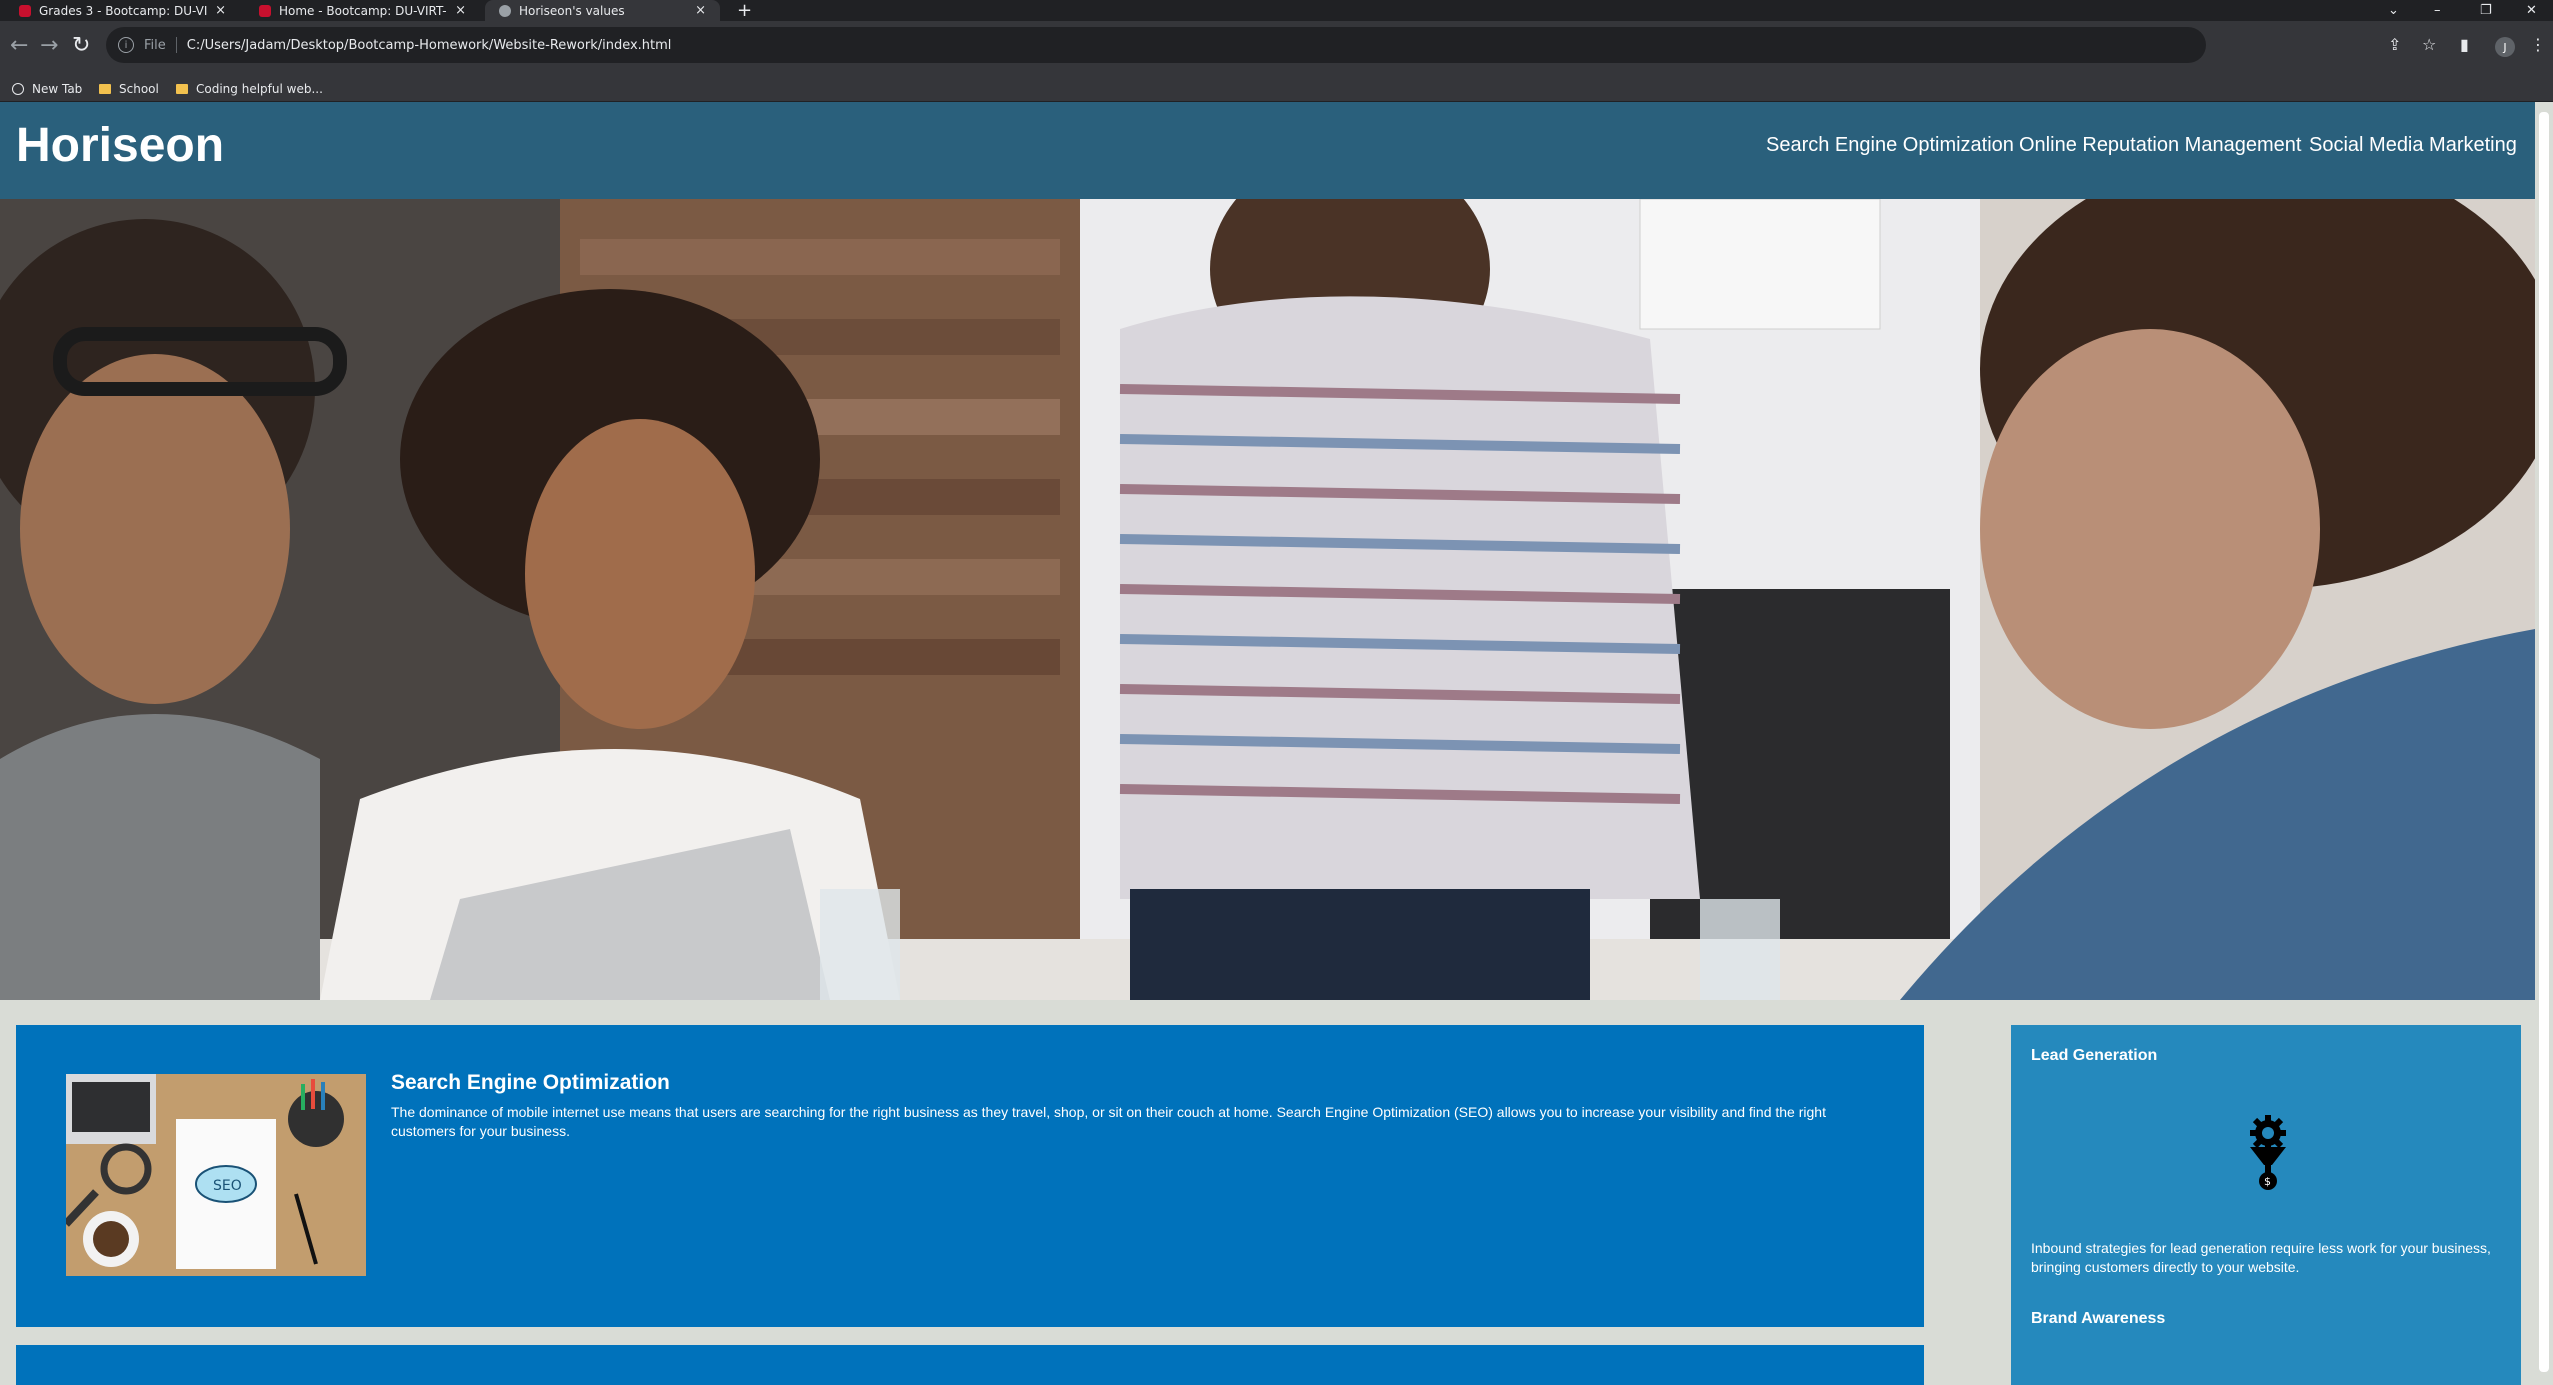  I want to click on lead-generation-heading: Lead Generation, so click(2094, 1055).